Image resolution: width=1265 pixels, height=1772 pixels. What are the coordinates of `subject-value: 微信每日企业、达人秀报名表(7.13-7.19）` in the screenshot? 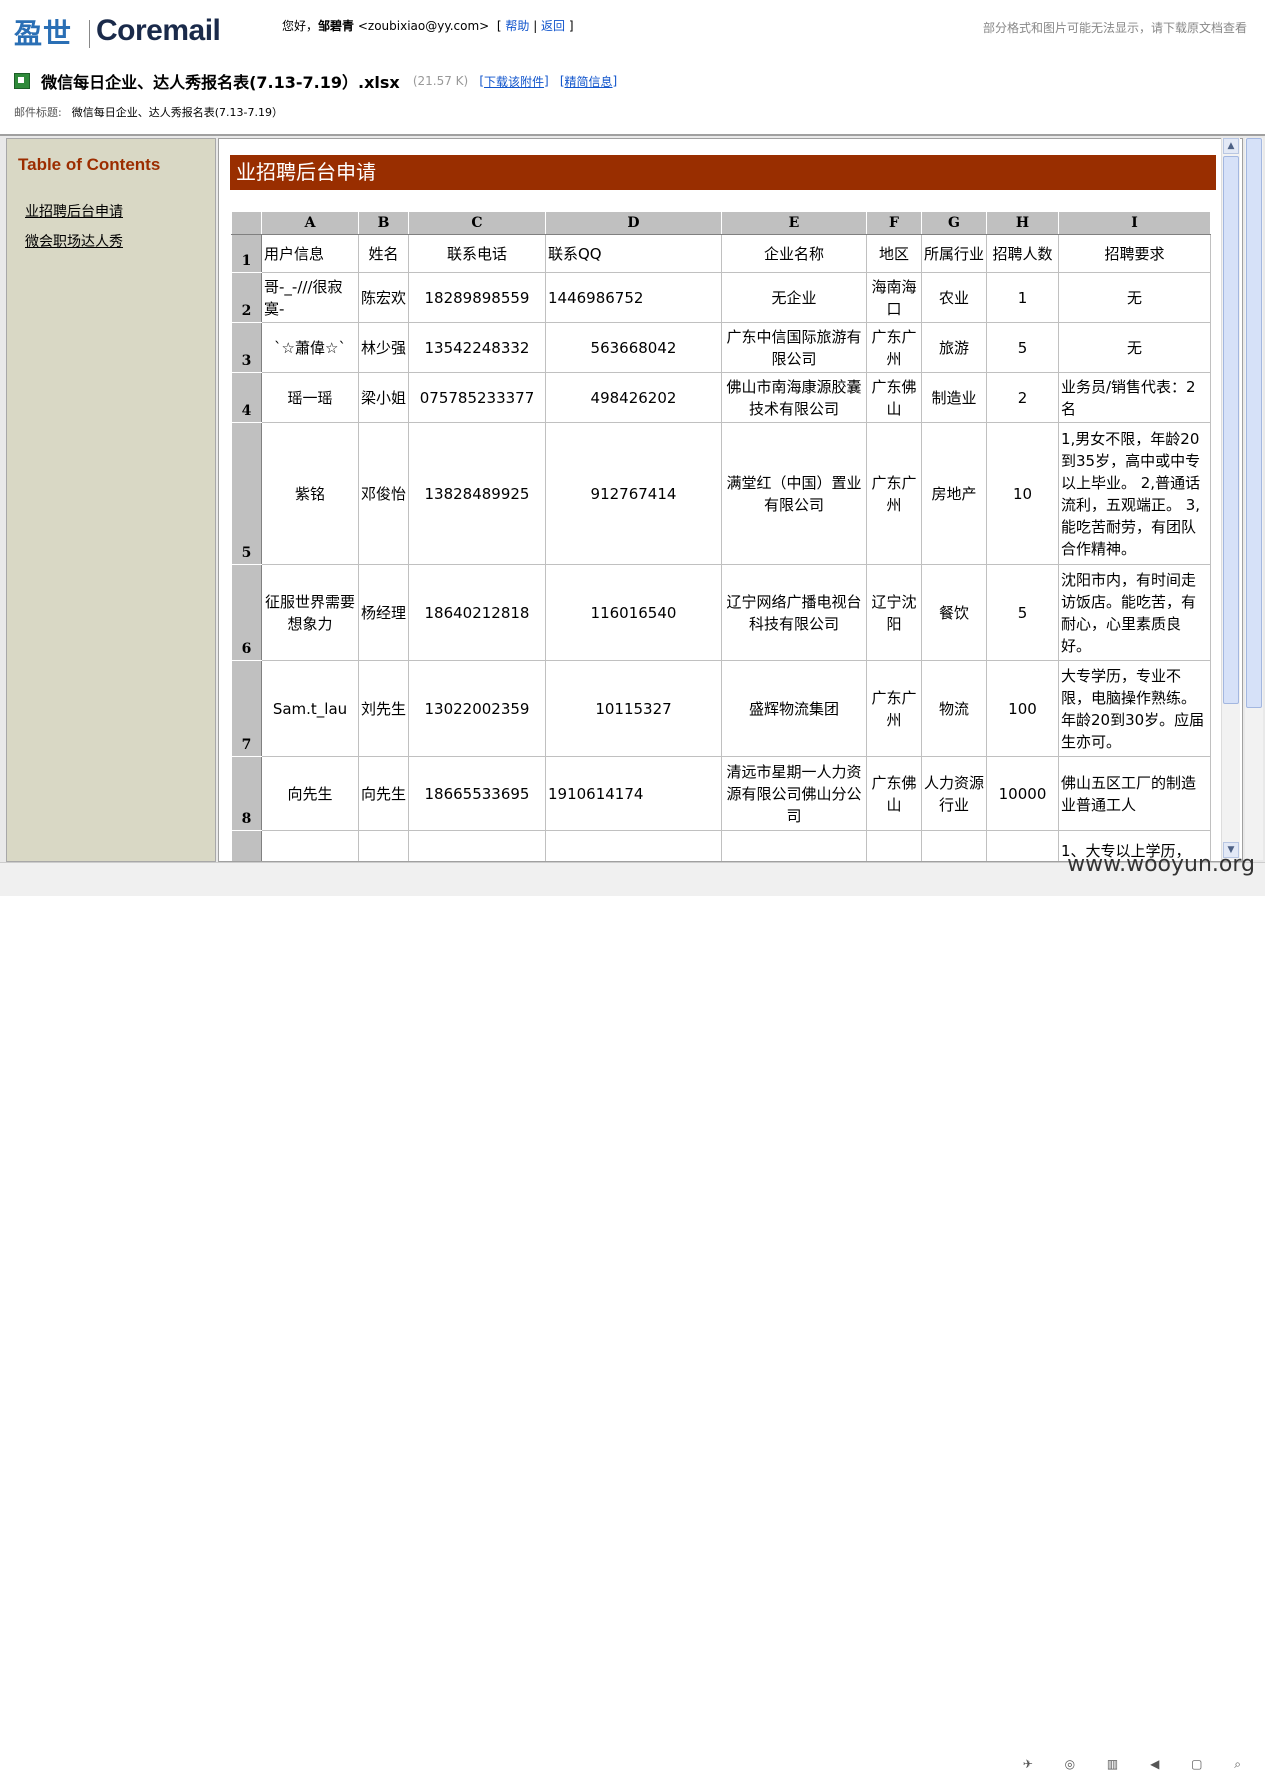 It's located at (177, 112).